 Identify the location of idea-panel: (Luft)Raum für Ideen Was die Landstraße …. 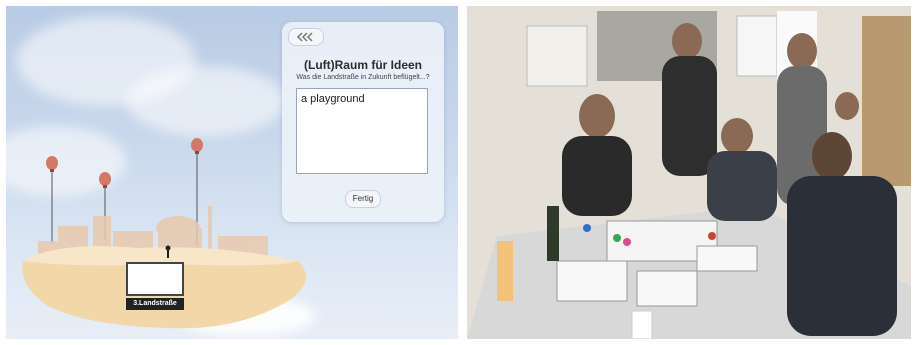
(363, 122).